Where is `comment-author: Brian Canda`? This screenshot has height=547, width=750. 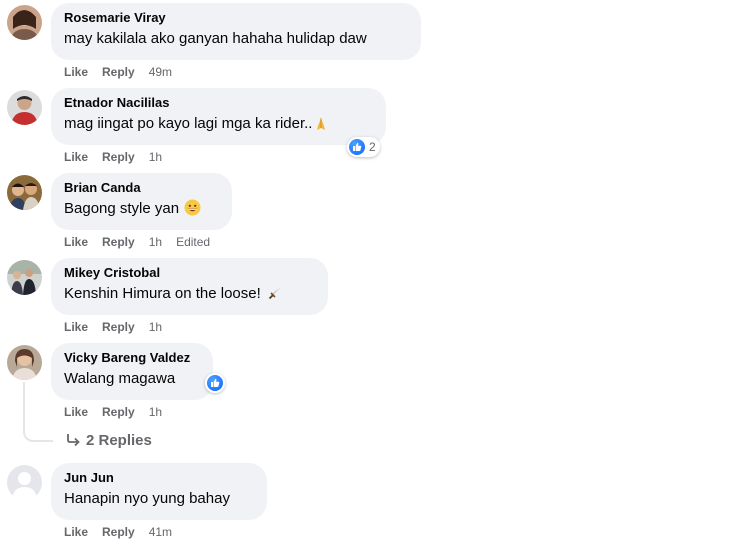
comment-author: Brian Canda is located at coordinates (142, 188).